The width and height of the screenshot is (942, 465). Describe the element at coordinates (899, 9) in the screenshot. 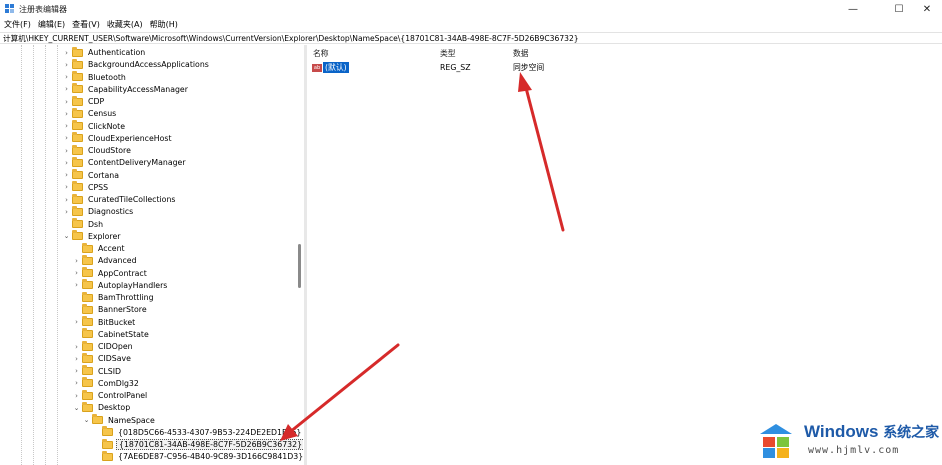

I see `maximize-button: ☐` at that location.